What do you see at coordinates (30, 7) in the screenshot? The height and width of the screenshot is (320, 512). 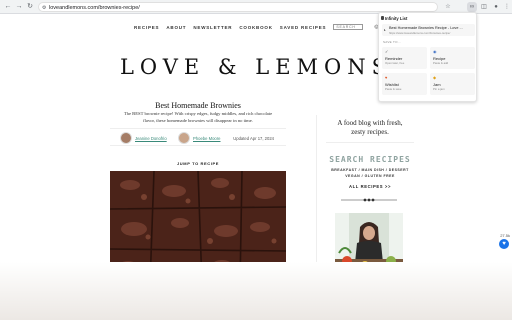 I see `reload-icon: ↻` at bounding box center [30, 7].